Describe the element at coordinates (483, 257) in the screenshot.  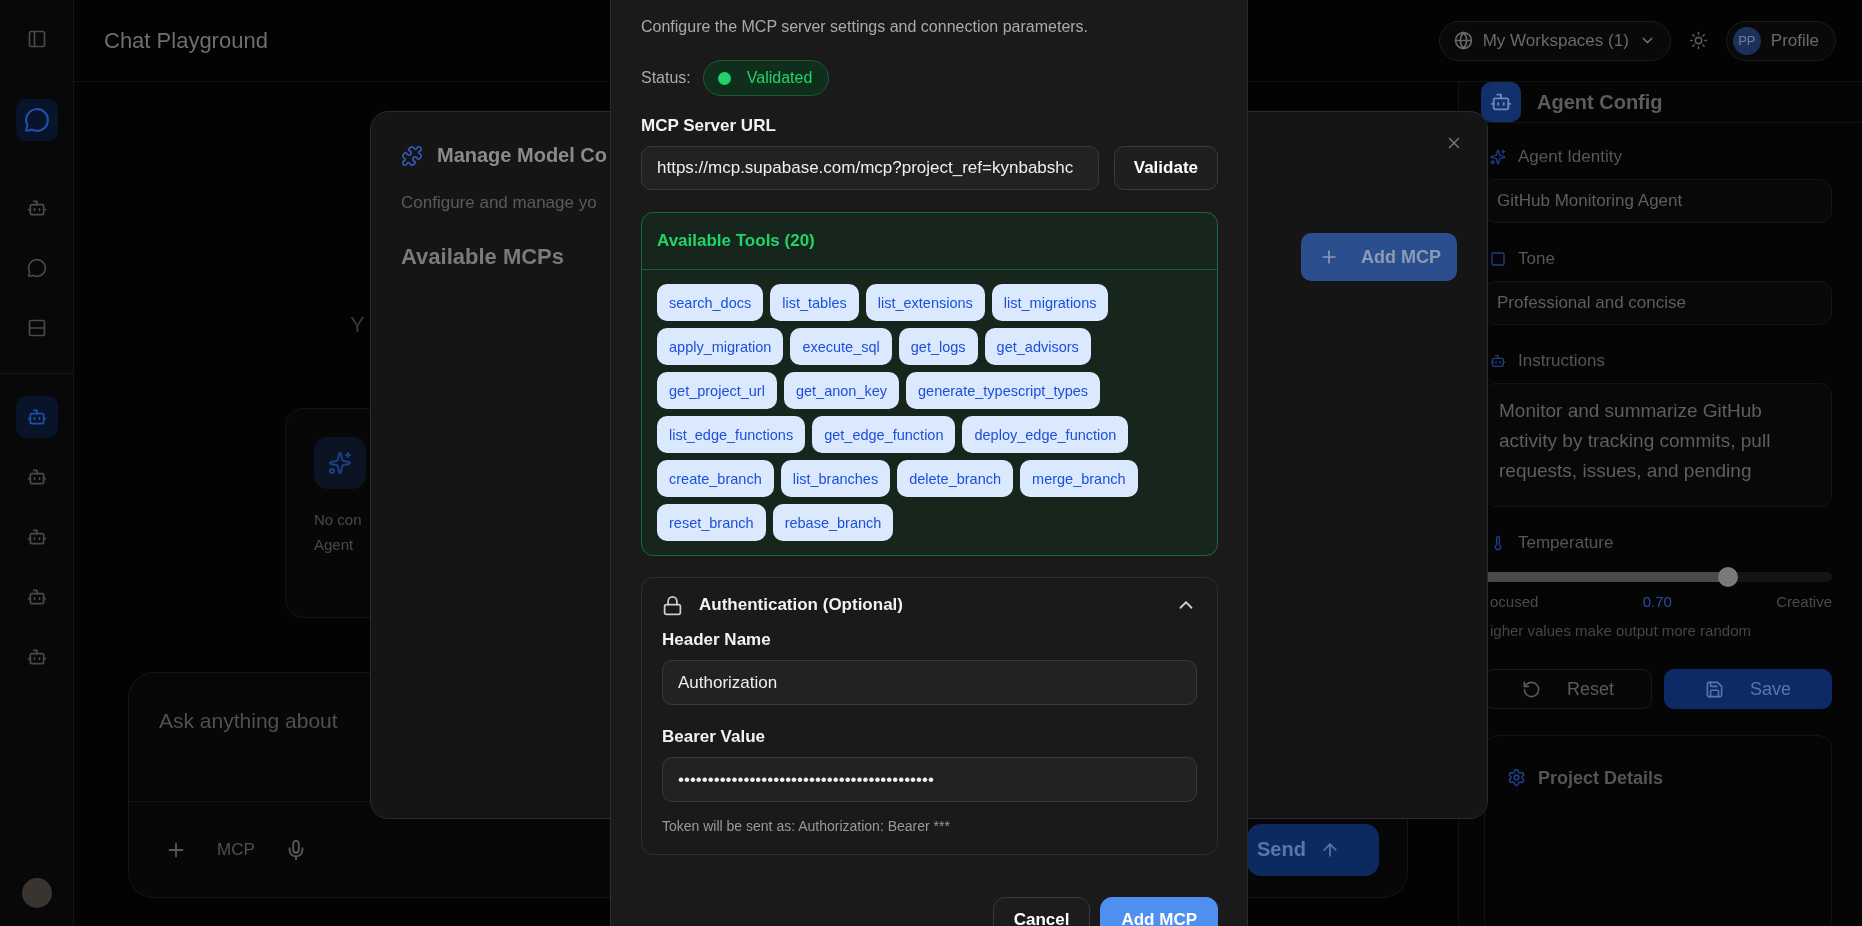
I see `section-title: Available MCPs` at that location.